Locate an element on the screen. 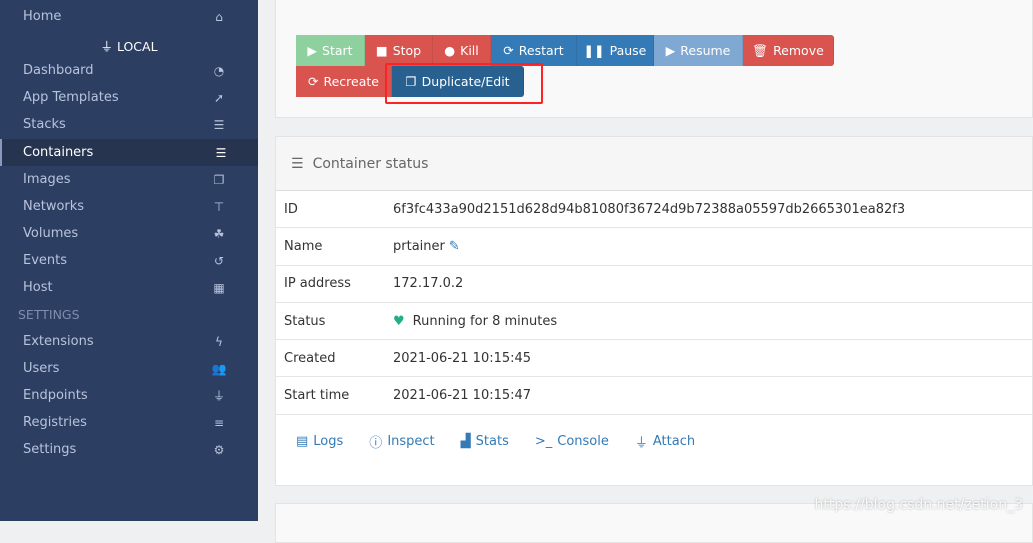 This screenshot has width=1033, height=543. quick-actions: ▤ Logs ⓘ Inspect ▟ Stats >_ Console ⏚ Attach is located at coordinates (654, 433).